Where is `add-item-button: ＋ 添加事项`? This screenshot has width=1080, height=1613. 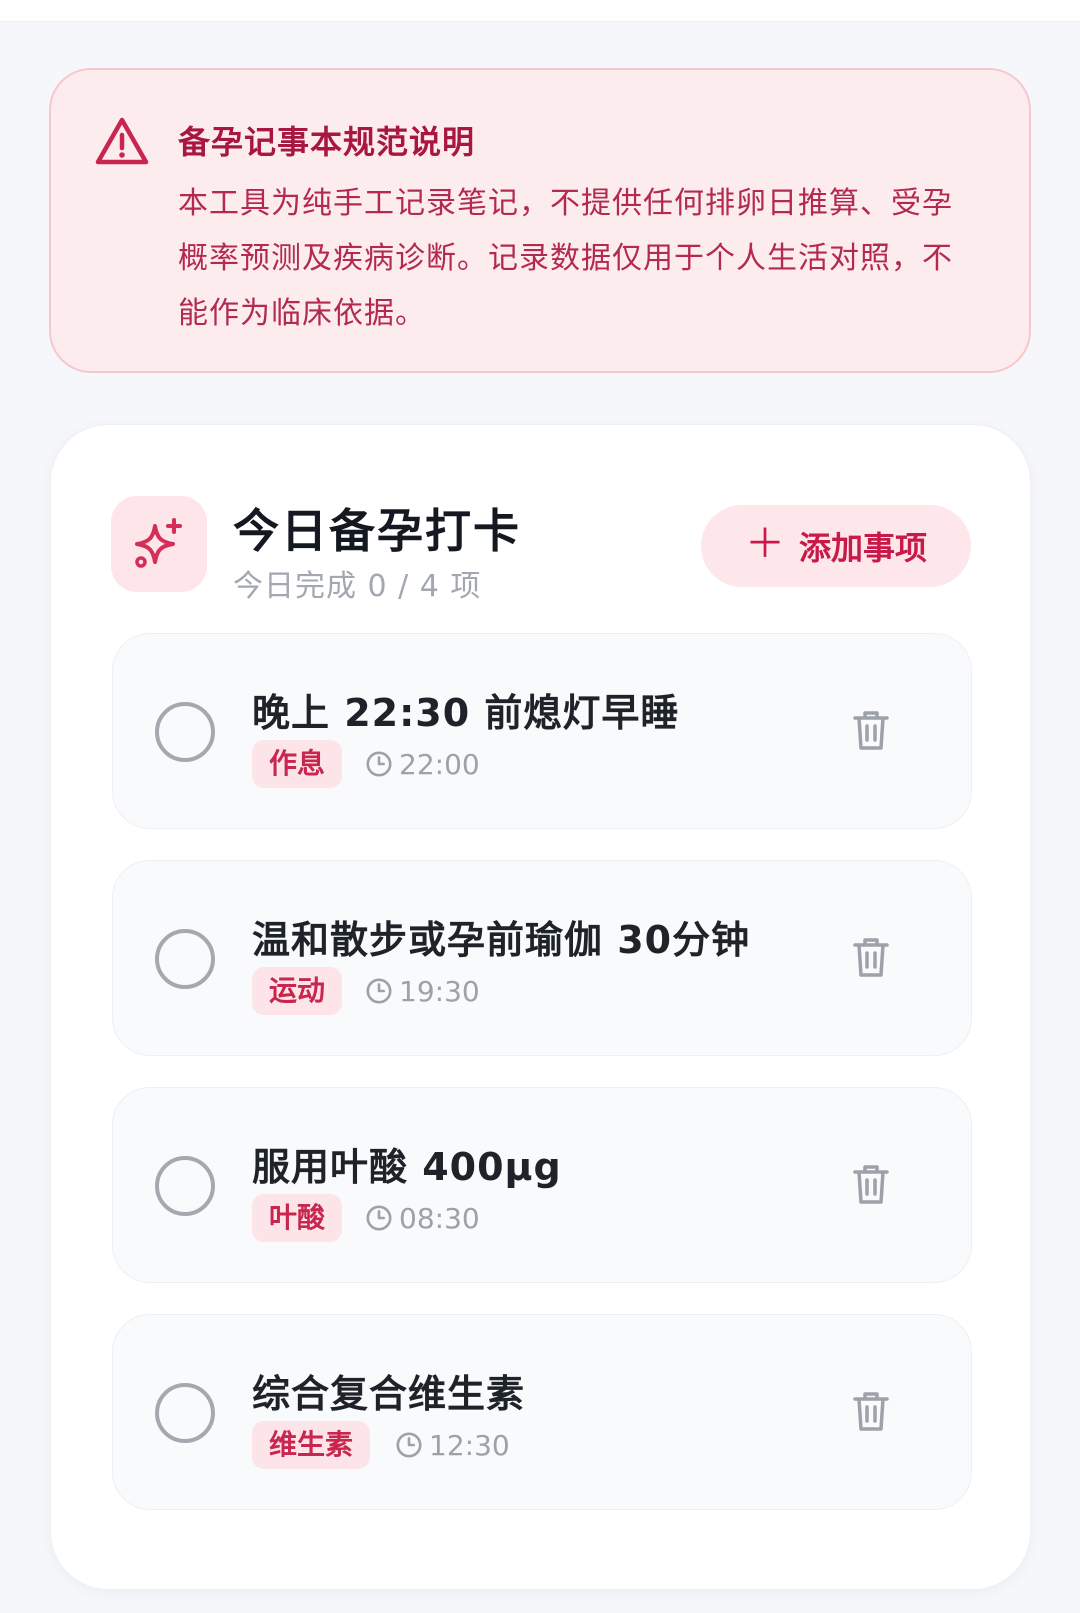
add-item-button: ＋ 添加事项 is located at coordinates (836, 546).